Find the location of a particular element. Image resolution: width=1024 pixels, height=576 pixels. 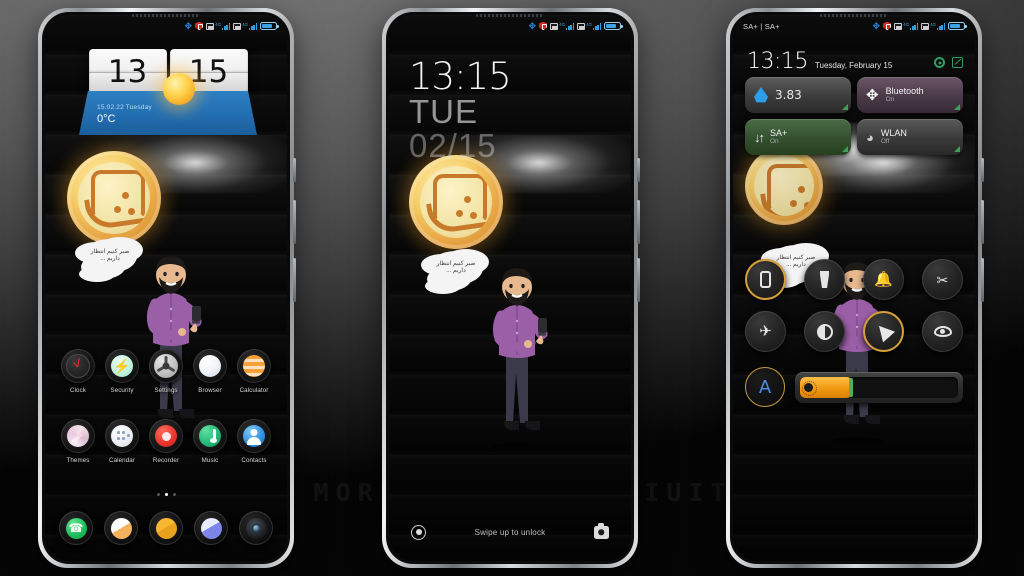

lock-screen-clock: 13:15 TUE 02/15 is located at coordinates (460, 109).